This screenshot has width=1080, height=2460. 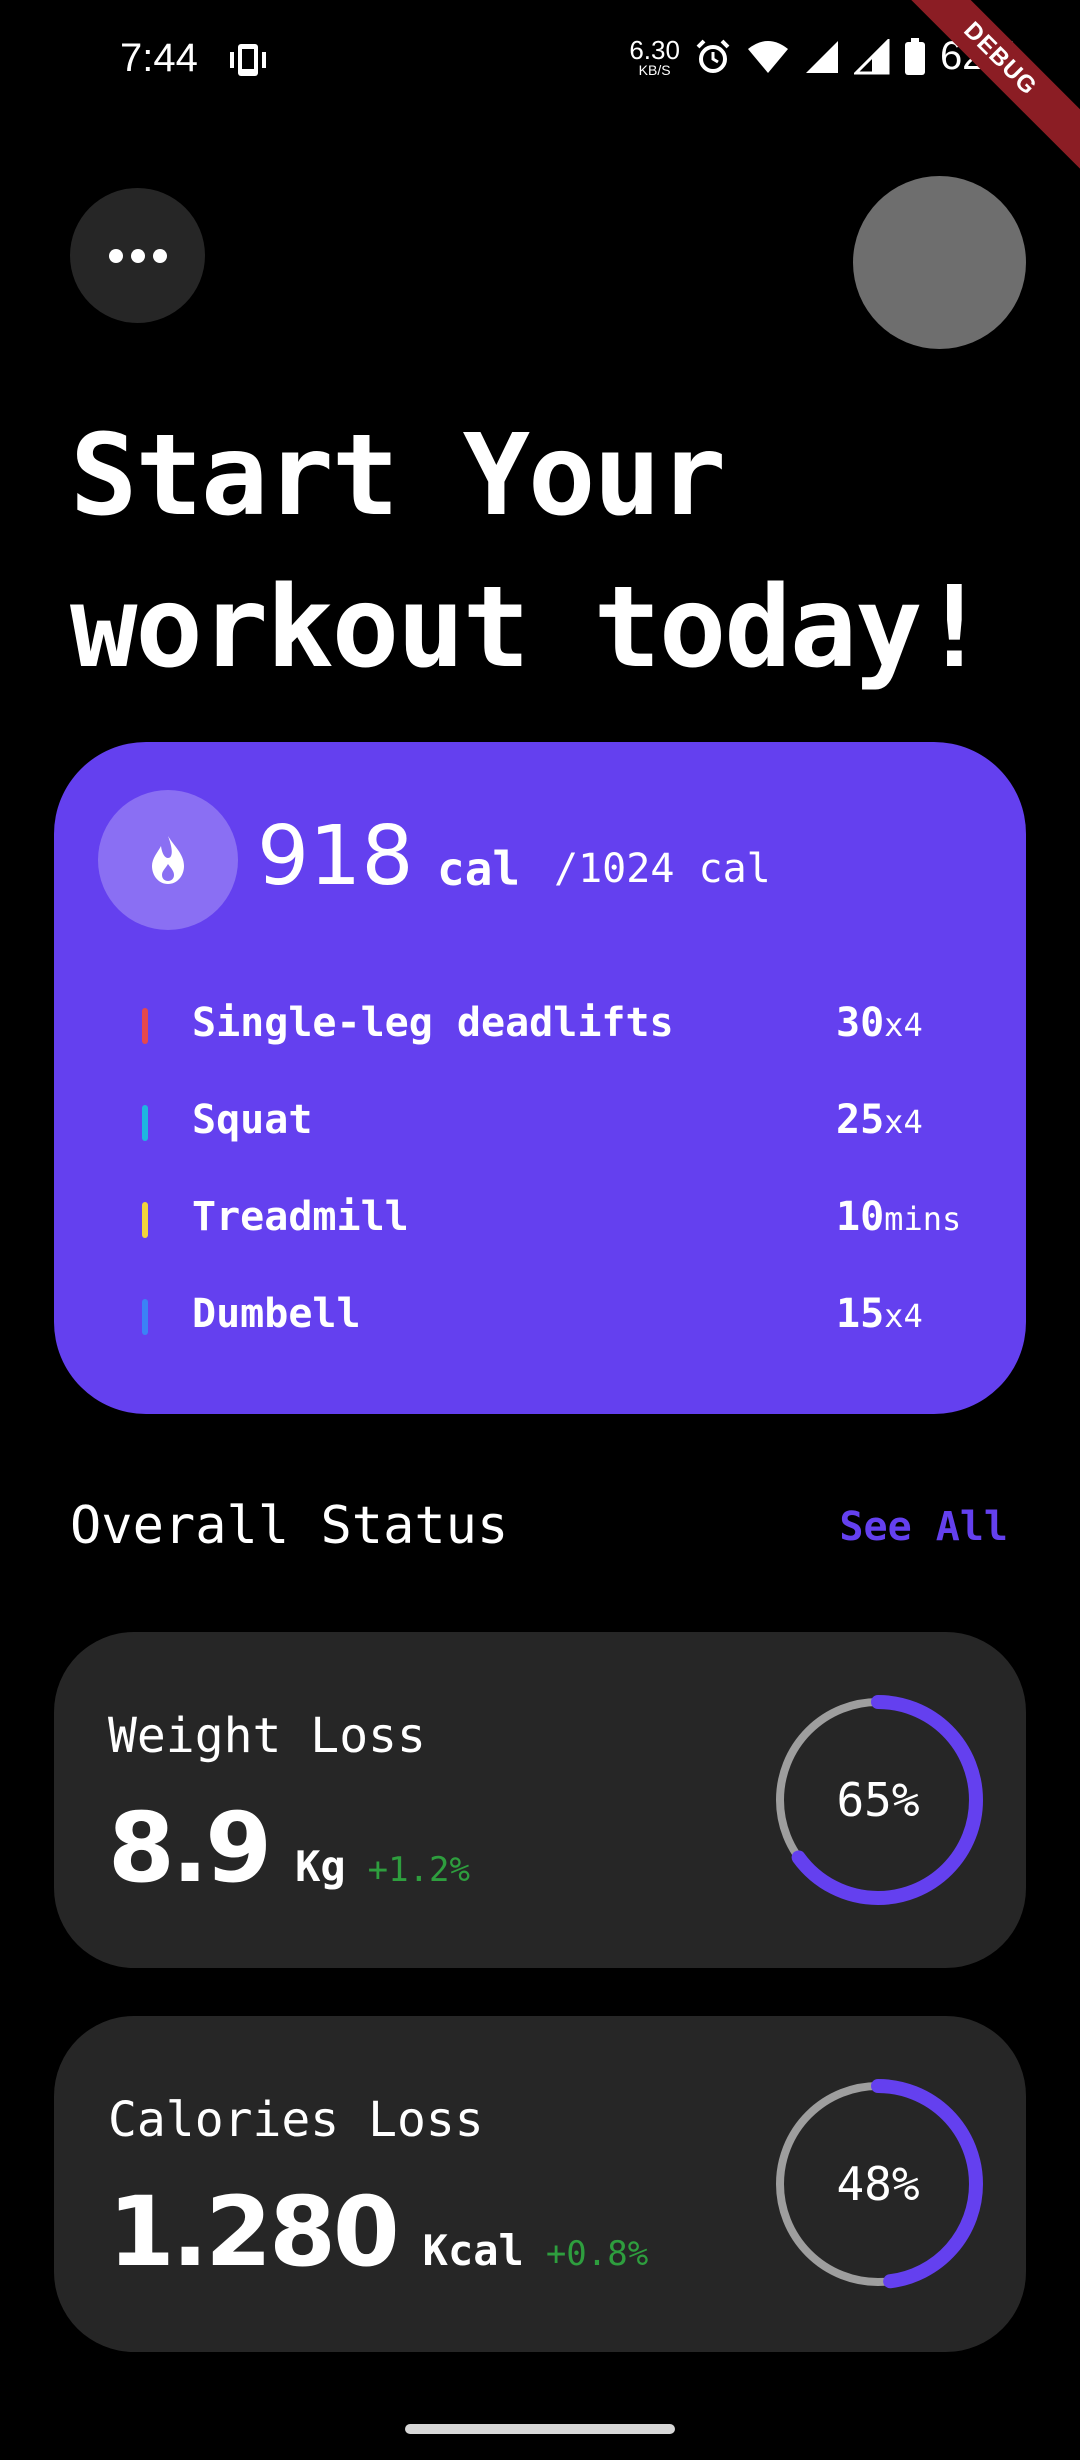 I want to click on exercise-item: Single-leg deadlifts 30x4, so click(x=542, y=1026).